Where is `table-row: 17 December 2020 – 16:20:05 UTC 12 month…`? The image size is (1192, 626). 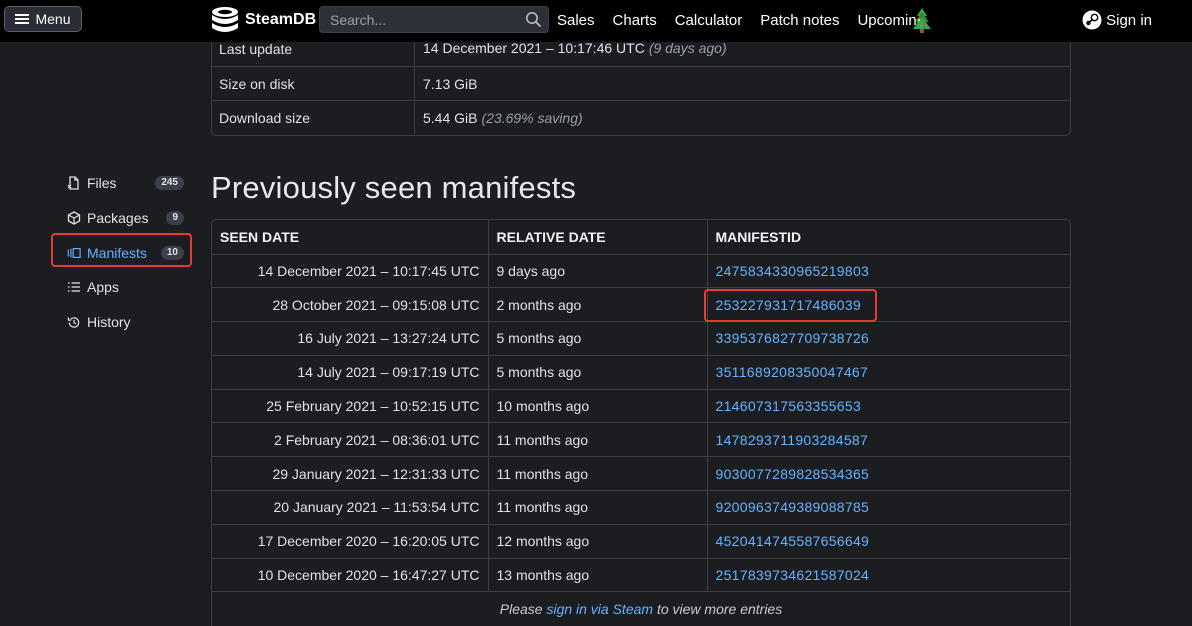
table-row: 17 December 2020 – 16:20:05 UTC 12 month… is located at coordinates (641, 541).